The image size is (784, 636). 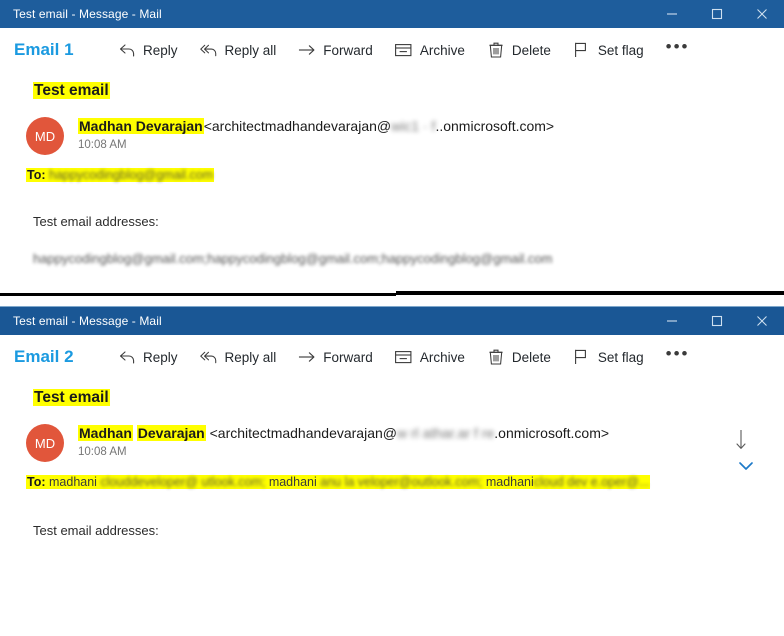 I want to click on email-number-label: Email 2, so click(x=44, y=356).